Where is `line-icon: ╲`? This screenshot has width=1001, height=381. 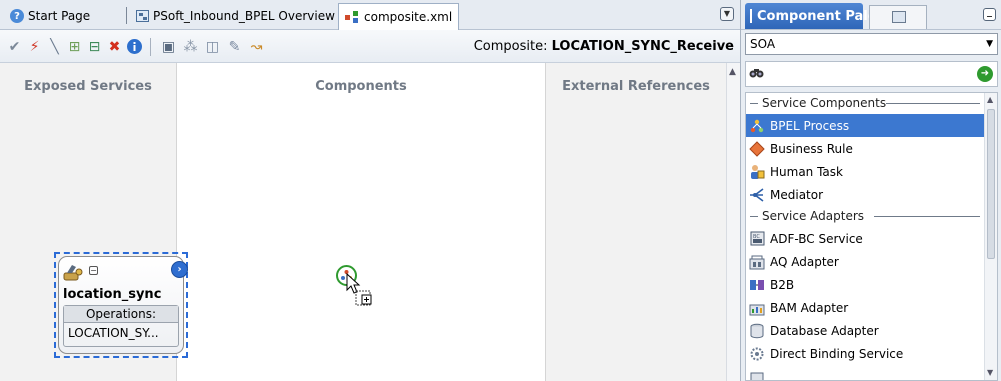 line-icon: ╲ is located at coordinates (54, 46).